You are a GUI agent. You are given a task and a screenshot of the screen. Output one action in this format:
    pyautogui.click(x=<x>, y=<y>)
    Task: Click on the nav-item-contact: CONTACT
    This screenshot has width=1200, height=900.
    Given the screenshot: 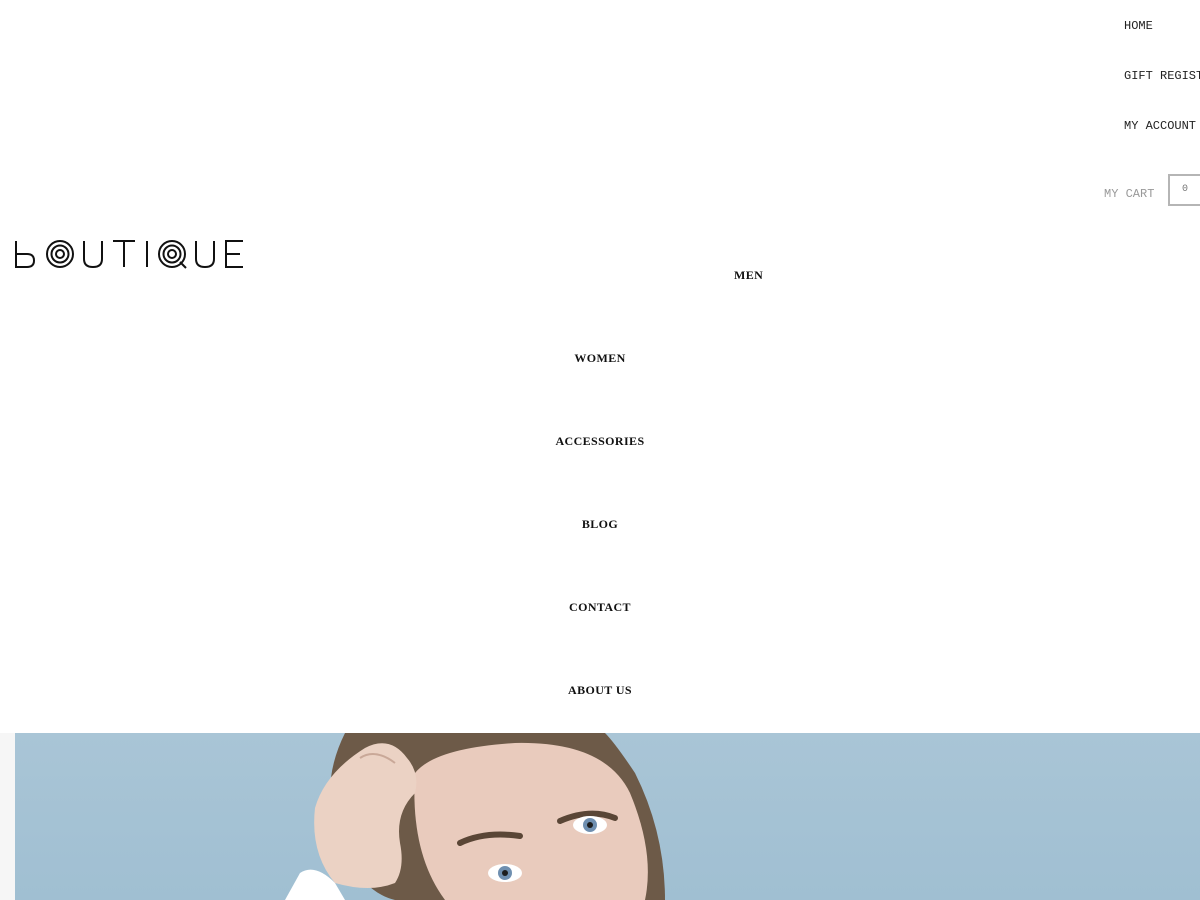 What is the action you would take?
    pyautogui.click(x=600, y=607)
    